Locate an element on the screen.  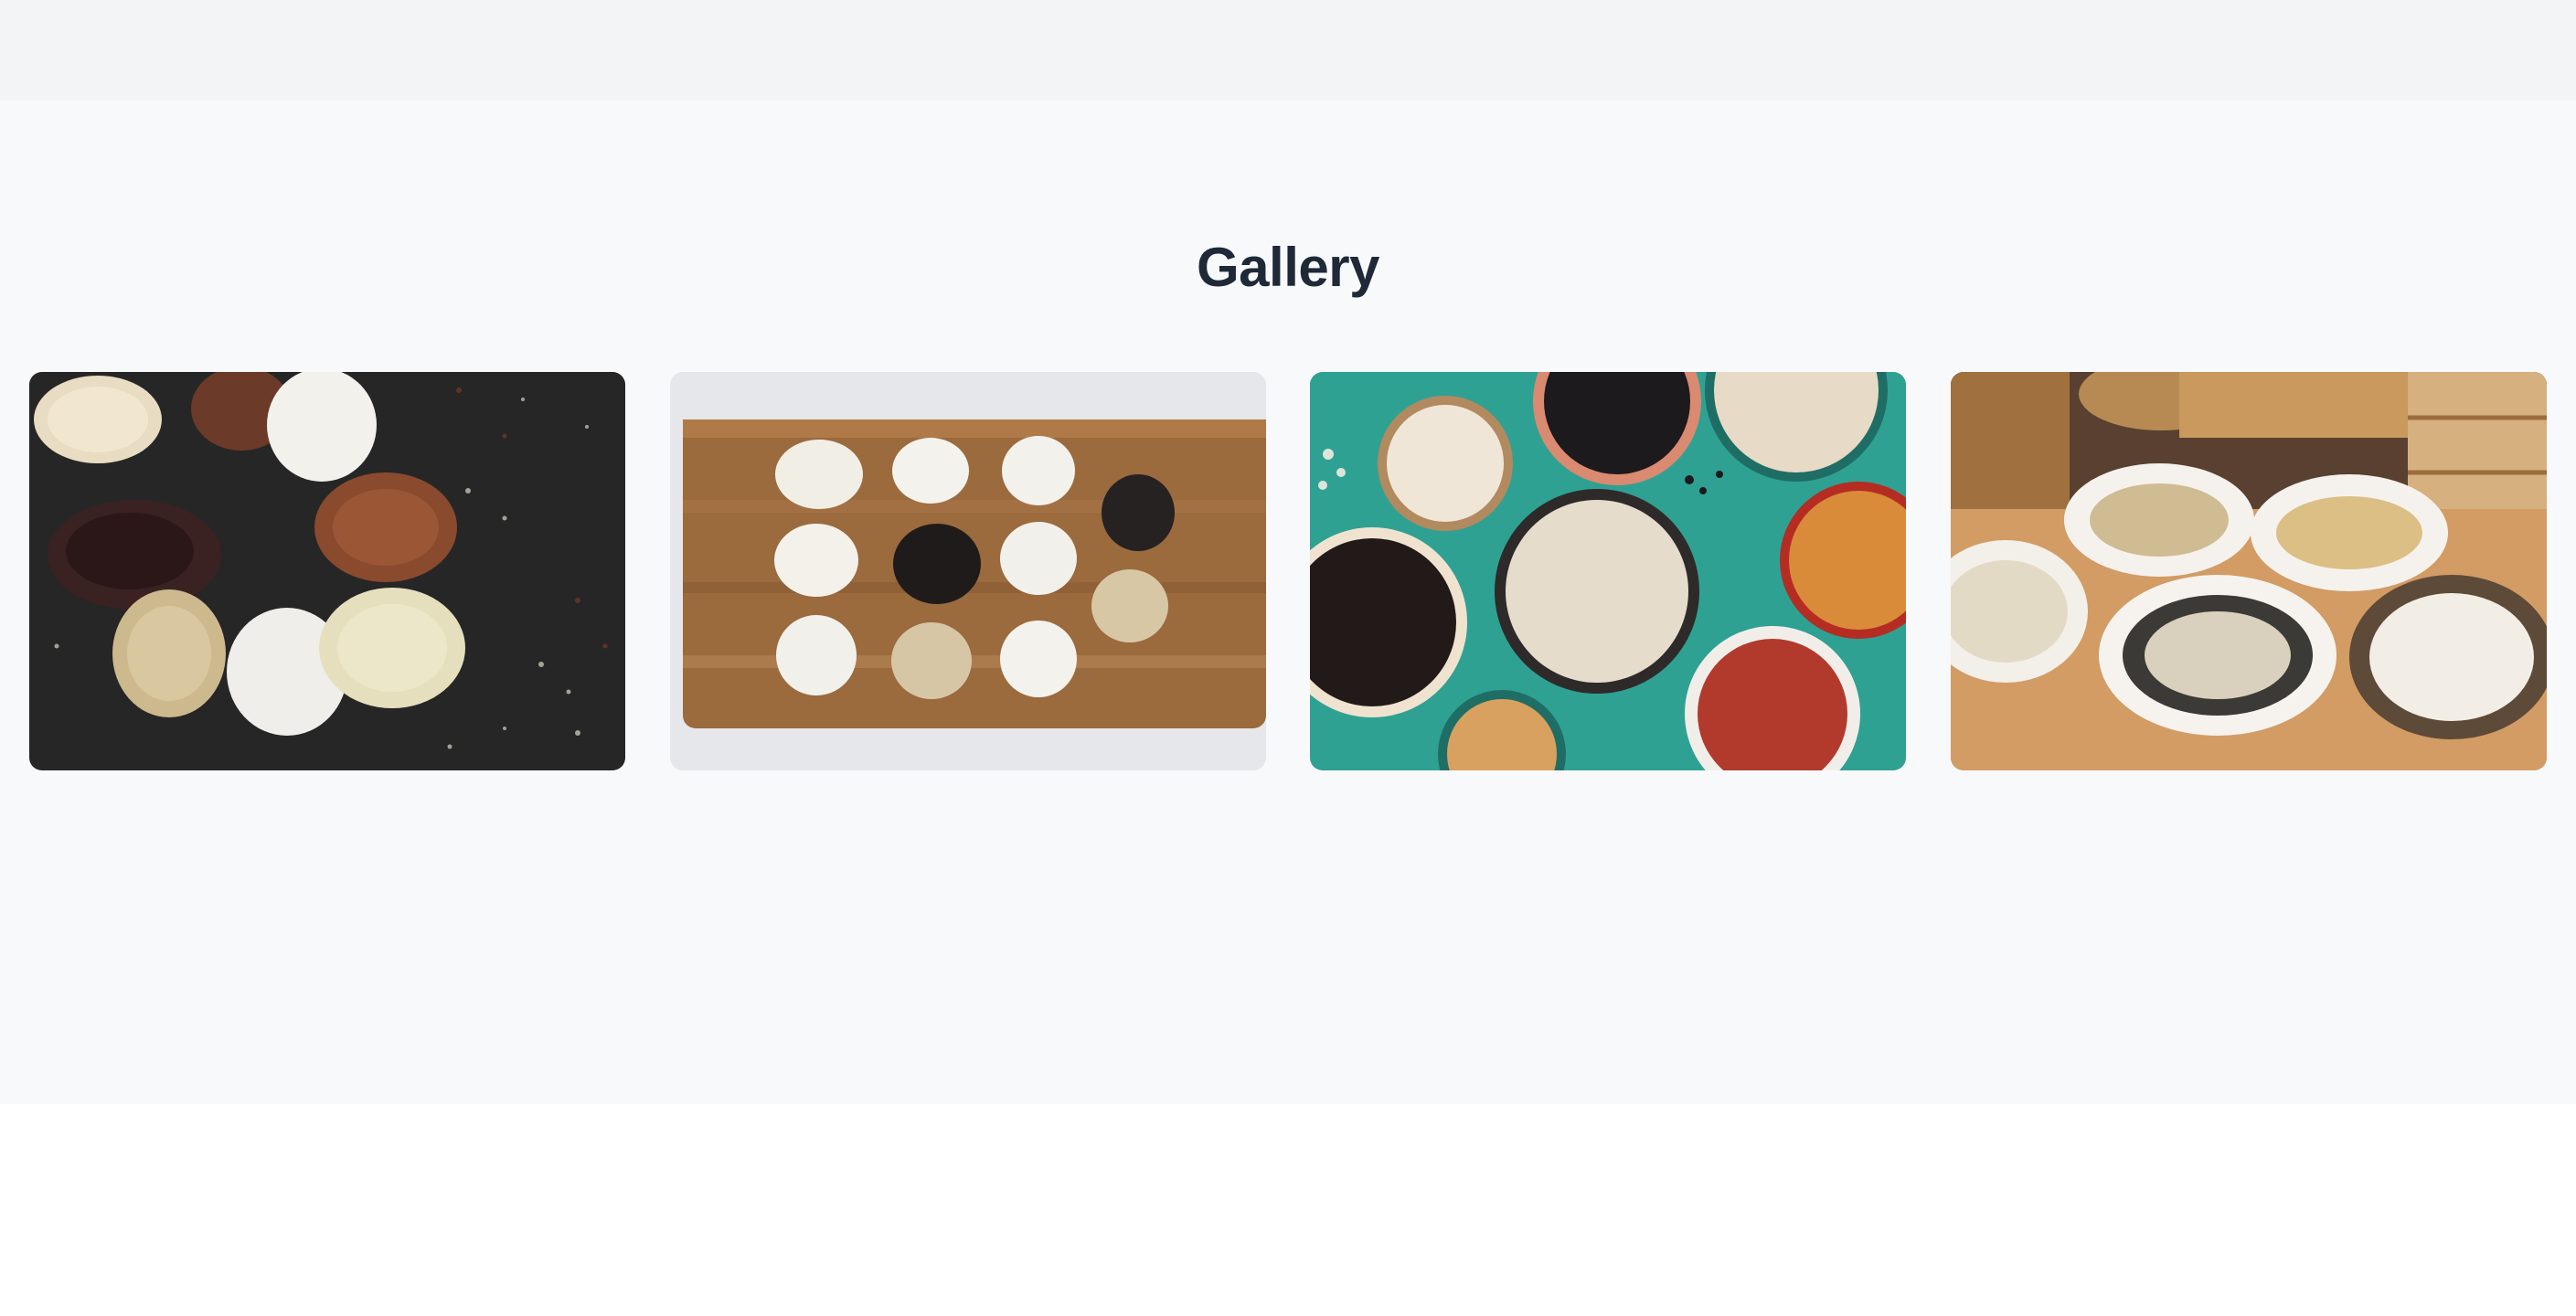
rice-dark-photo is located at coordinates (327, 571).